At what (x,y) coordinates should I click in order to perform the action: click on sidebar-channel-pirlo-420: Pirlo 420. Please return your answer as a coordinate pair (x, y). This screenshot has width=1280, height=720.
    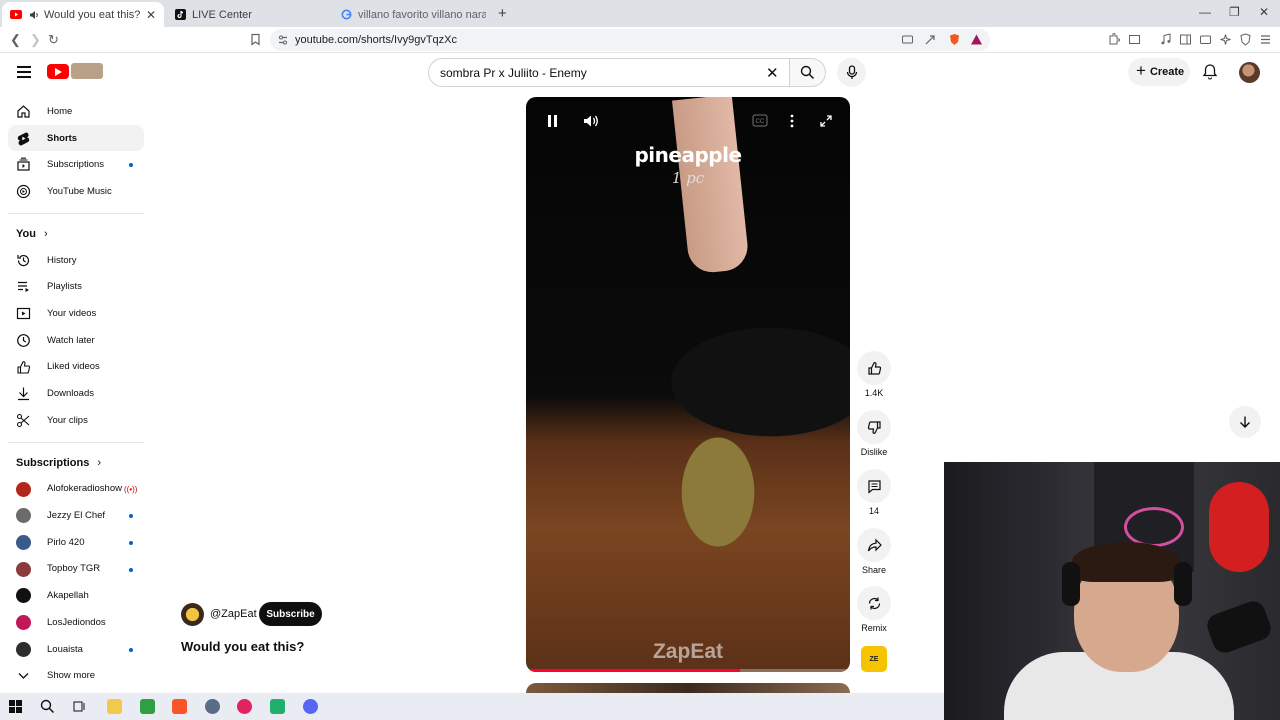
    Looking at the image, I should click on (76, 542).